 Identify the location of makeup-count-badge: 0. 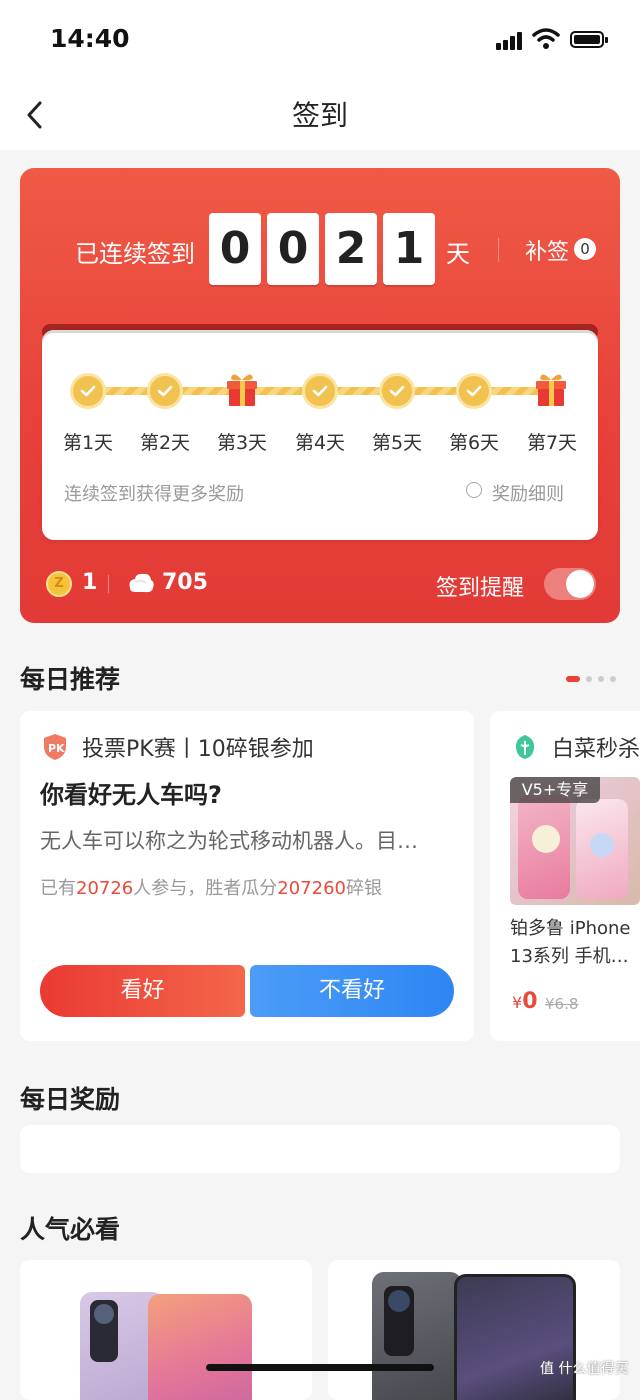
(585, 249).